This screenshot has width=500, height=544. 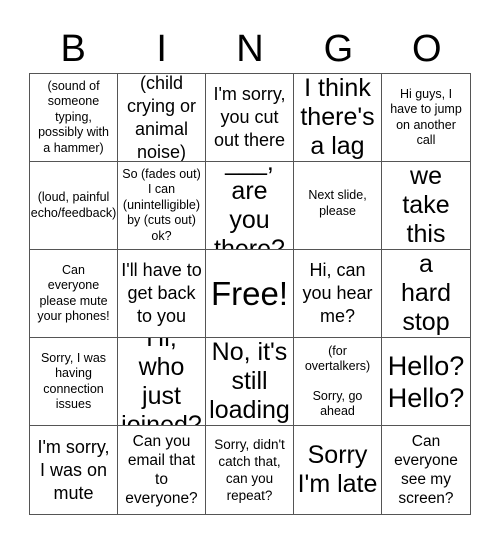 What do you see at coordinates (338, 49) in the screenshot?
I see `header-letter-g: G` at bounding box center [338, 49].